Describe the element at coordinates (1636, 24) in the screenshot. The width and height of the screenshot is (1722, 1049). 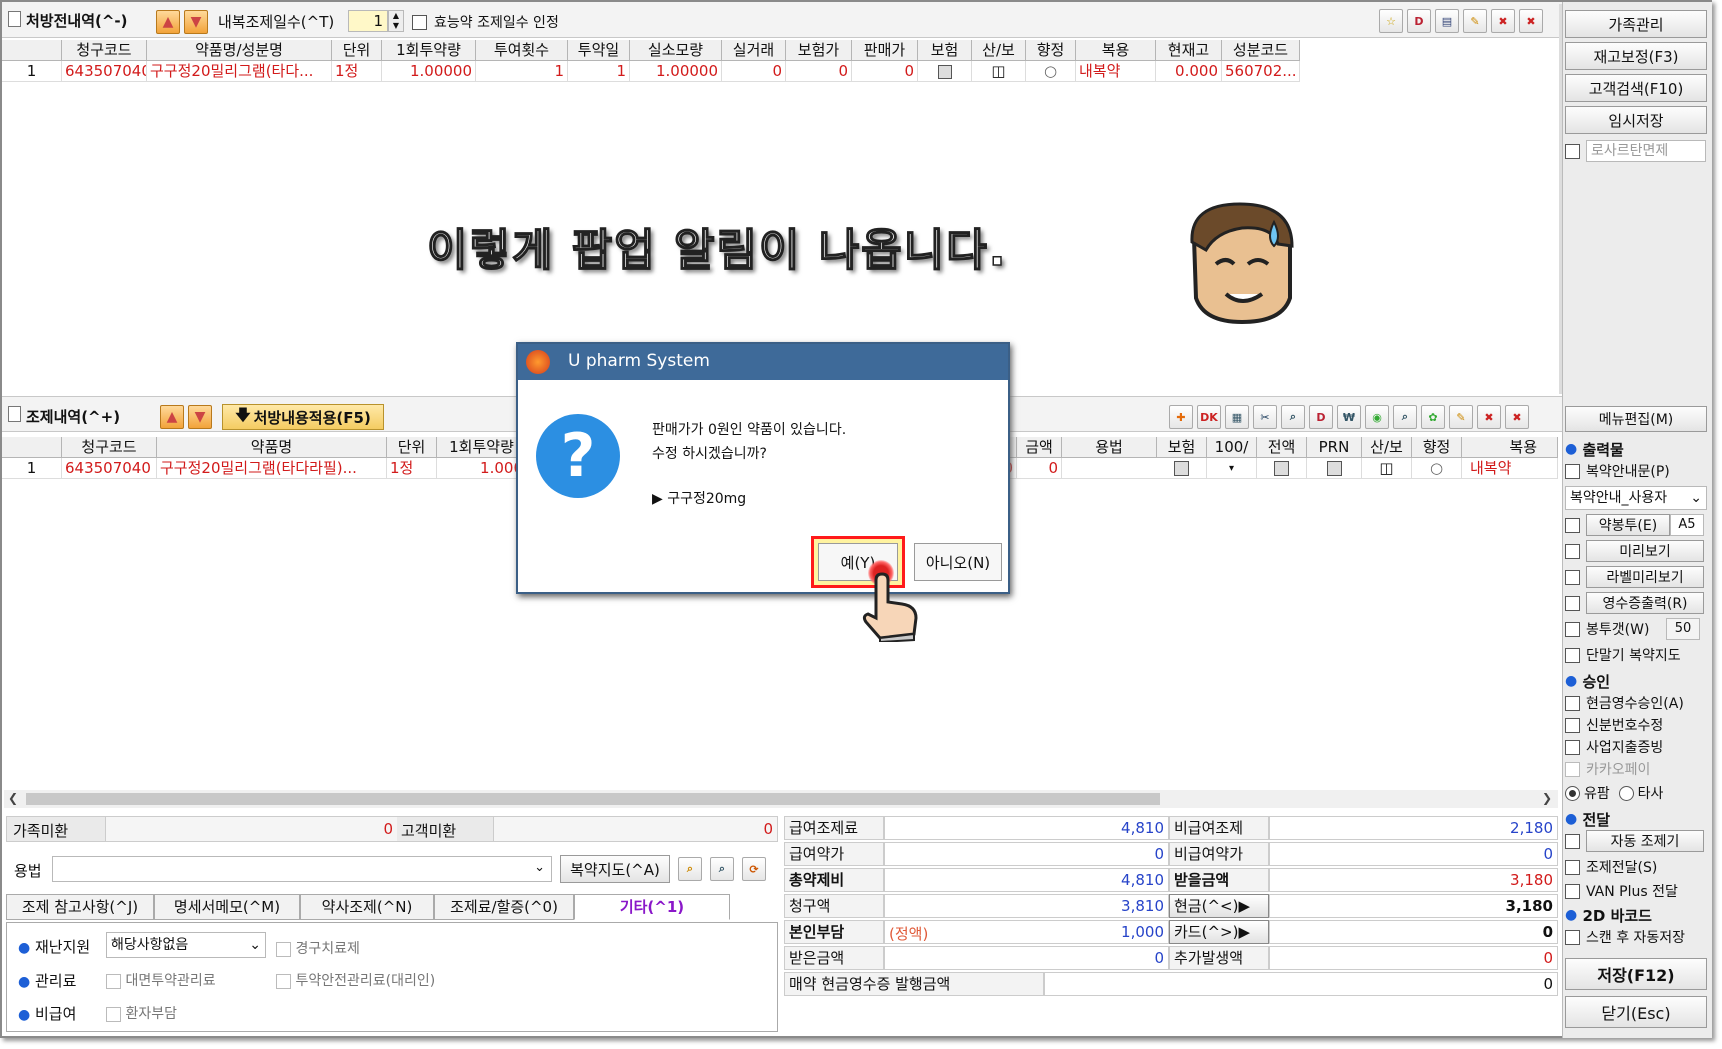
I see `family-button: 가족관리` at that location.